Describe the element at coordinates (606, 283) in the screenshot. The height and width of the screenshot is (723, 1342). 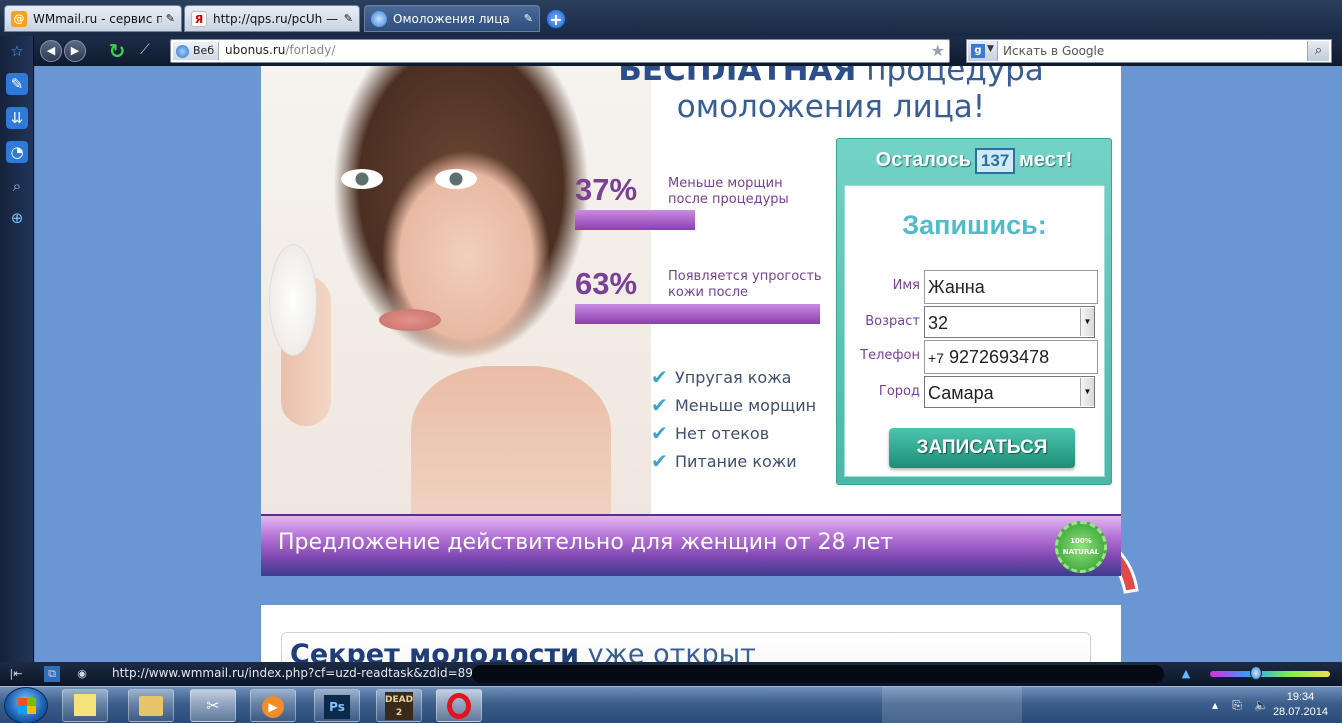
I see `stat-value: 63%` at that location.